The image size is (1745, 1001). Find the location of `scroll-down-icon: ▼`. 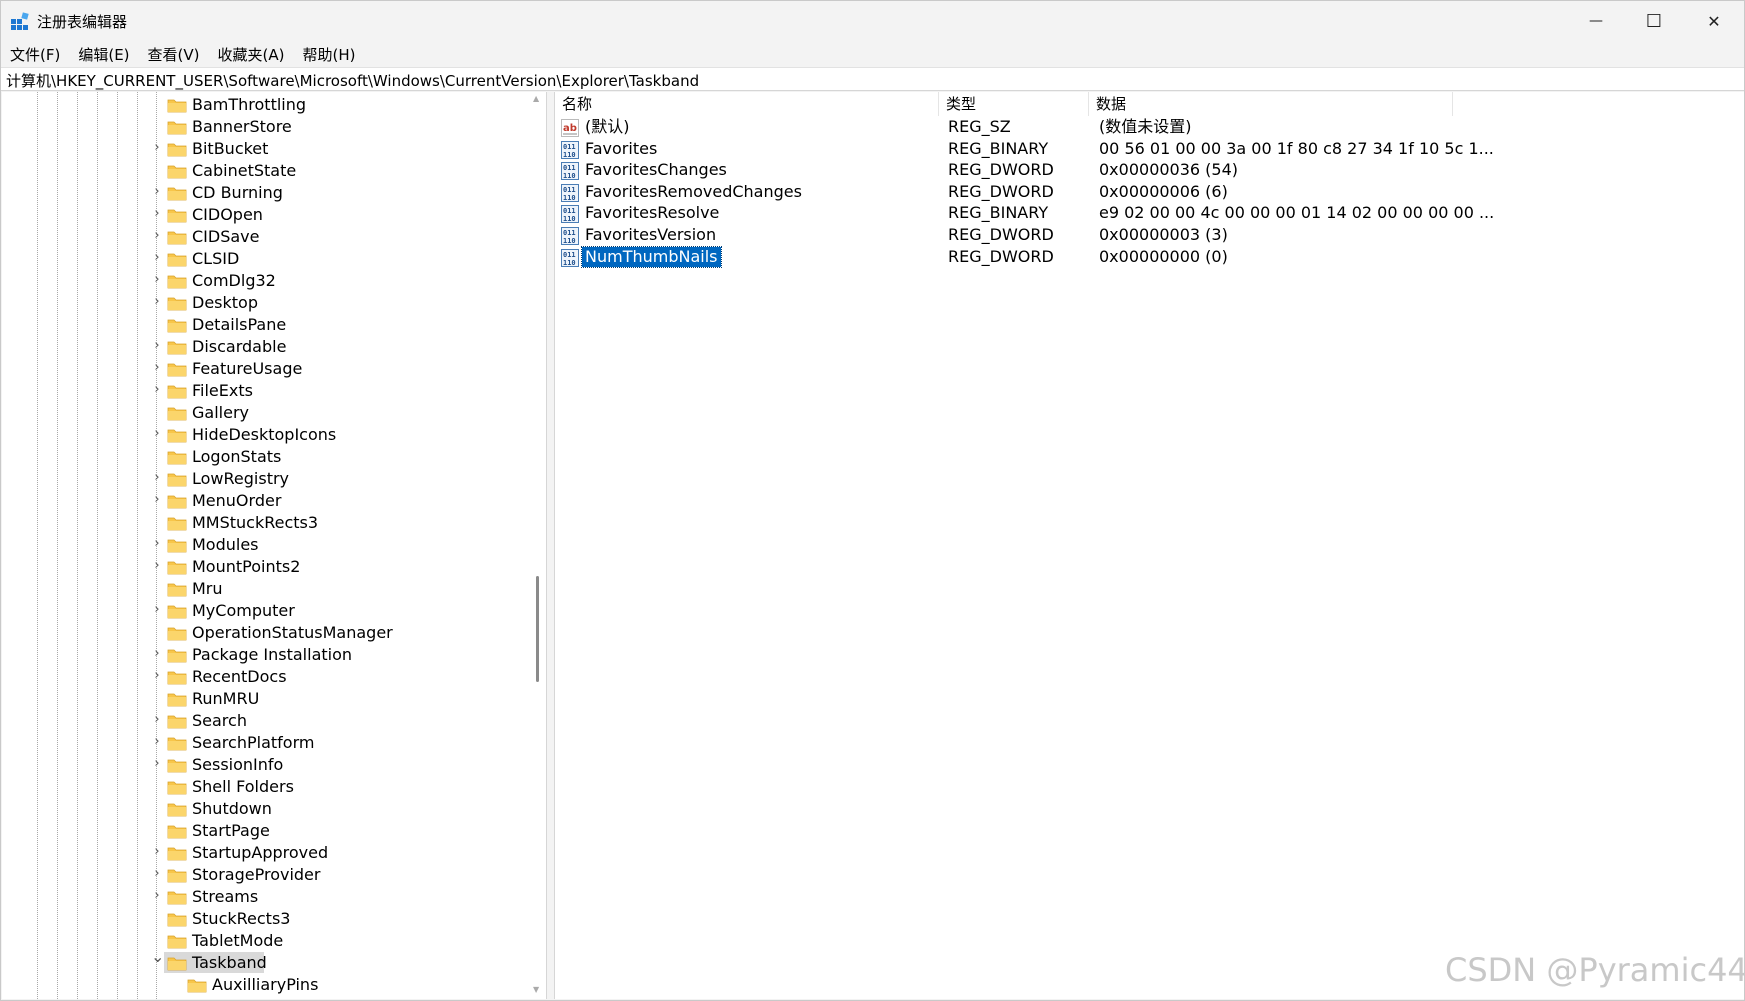

scroll-down-icon: ▼ is located at coordinates (536, 989).